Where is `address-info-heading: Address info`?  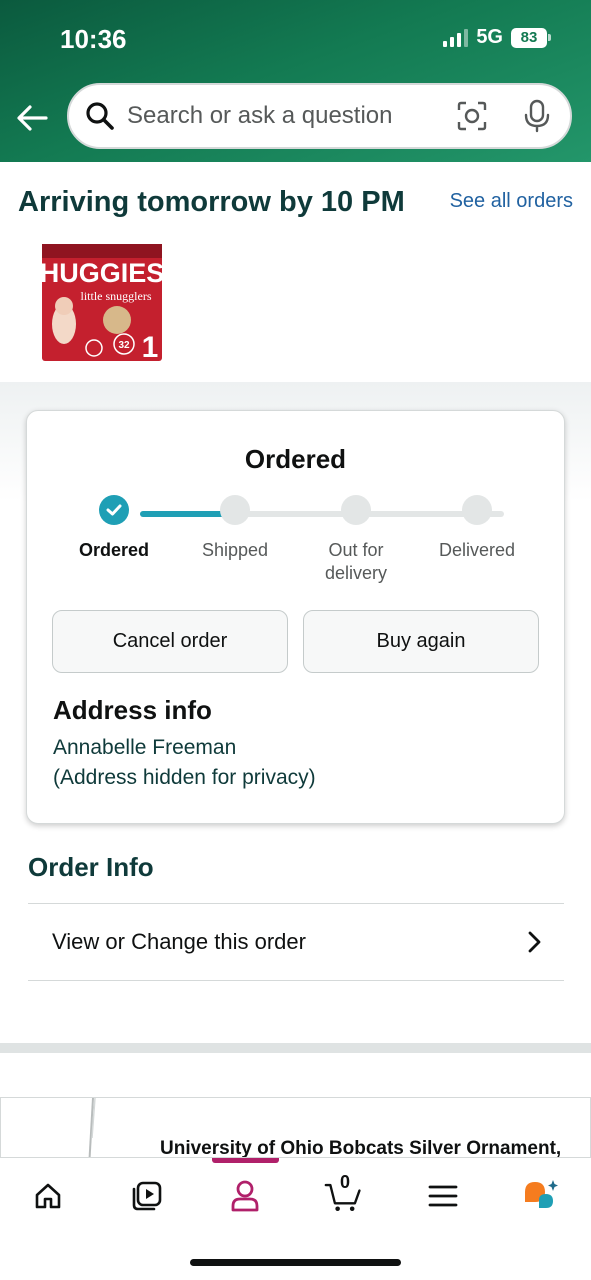 address-info-heading: Address info is located at coordinates (132, 710).